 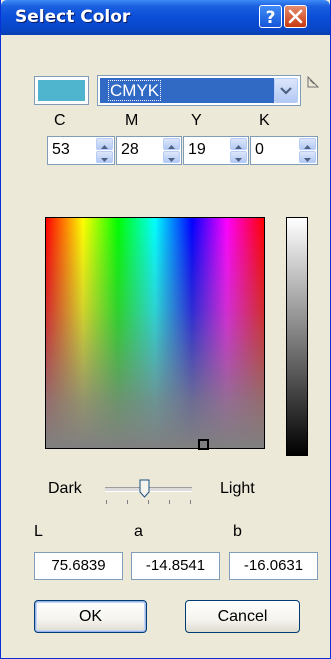 What do you see at coordinates (78, 566) in the screenshot?
I see `lab-l-value: 75.6839` at bounding box center [78, 566].